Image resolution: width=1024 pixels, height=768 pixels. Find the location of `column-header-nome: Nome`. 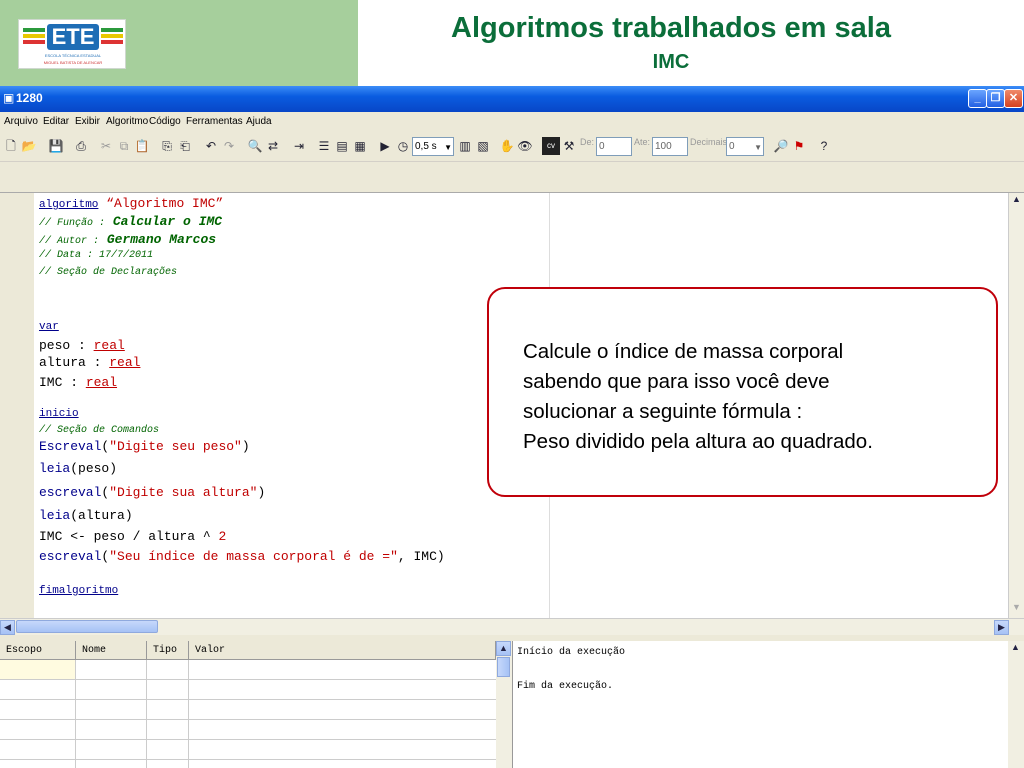

column-header-nome: Nome is located at coordinates (111, 650).